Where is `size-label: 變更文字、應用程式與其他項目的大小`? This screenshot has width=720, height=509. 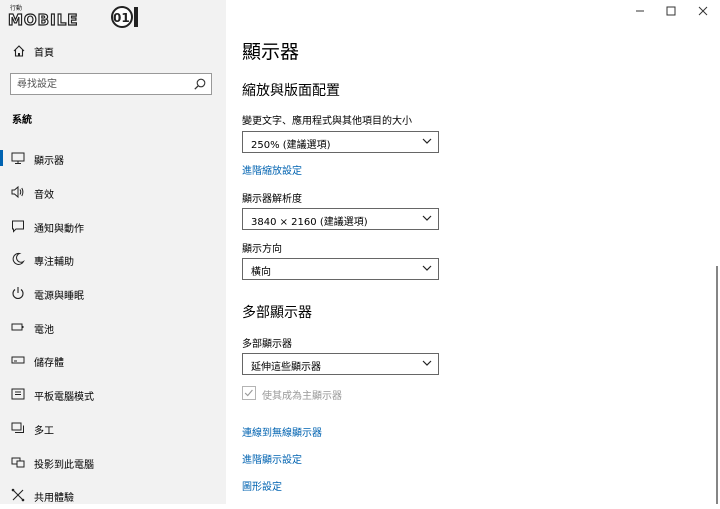
size-label: 變更文字、應用程式與其他項目的大小 is located at coordinates (327, 121).